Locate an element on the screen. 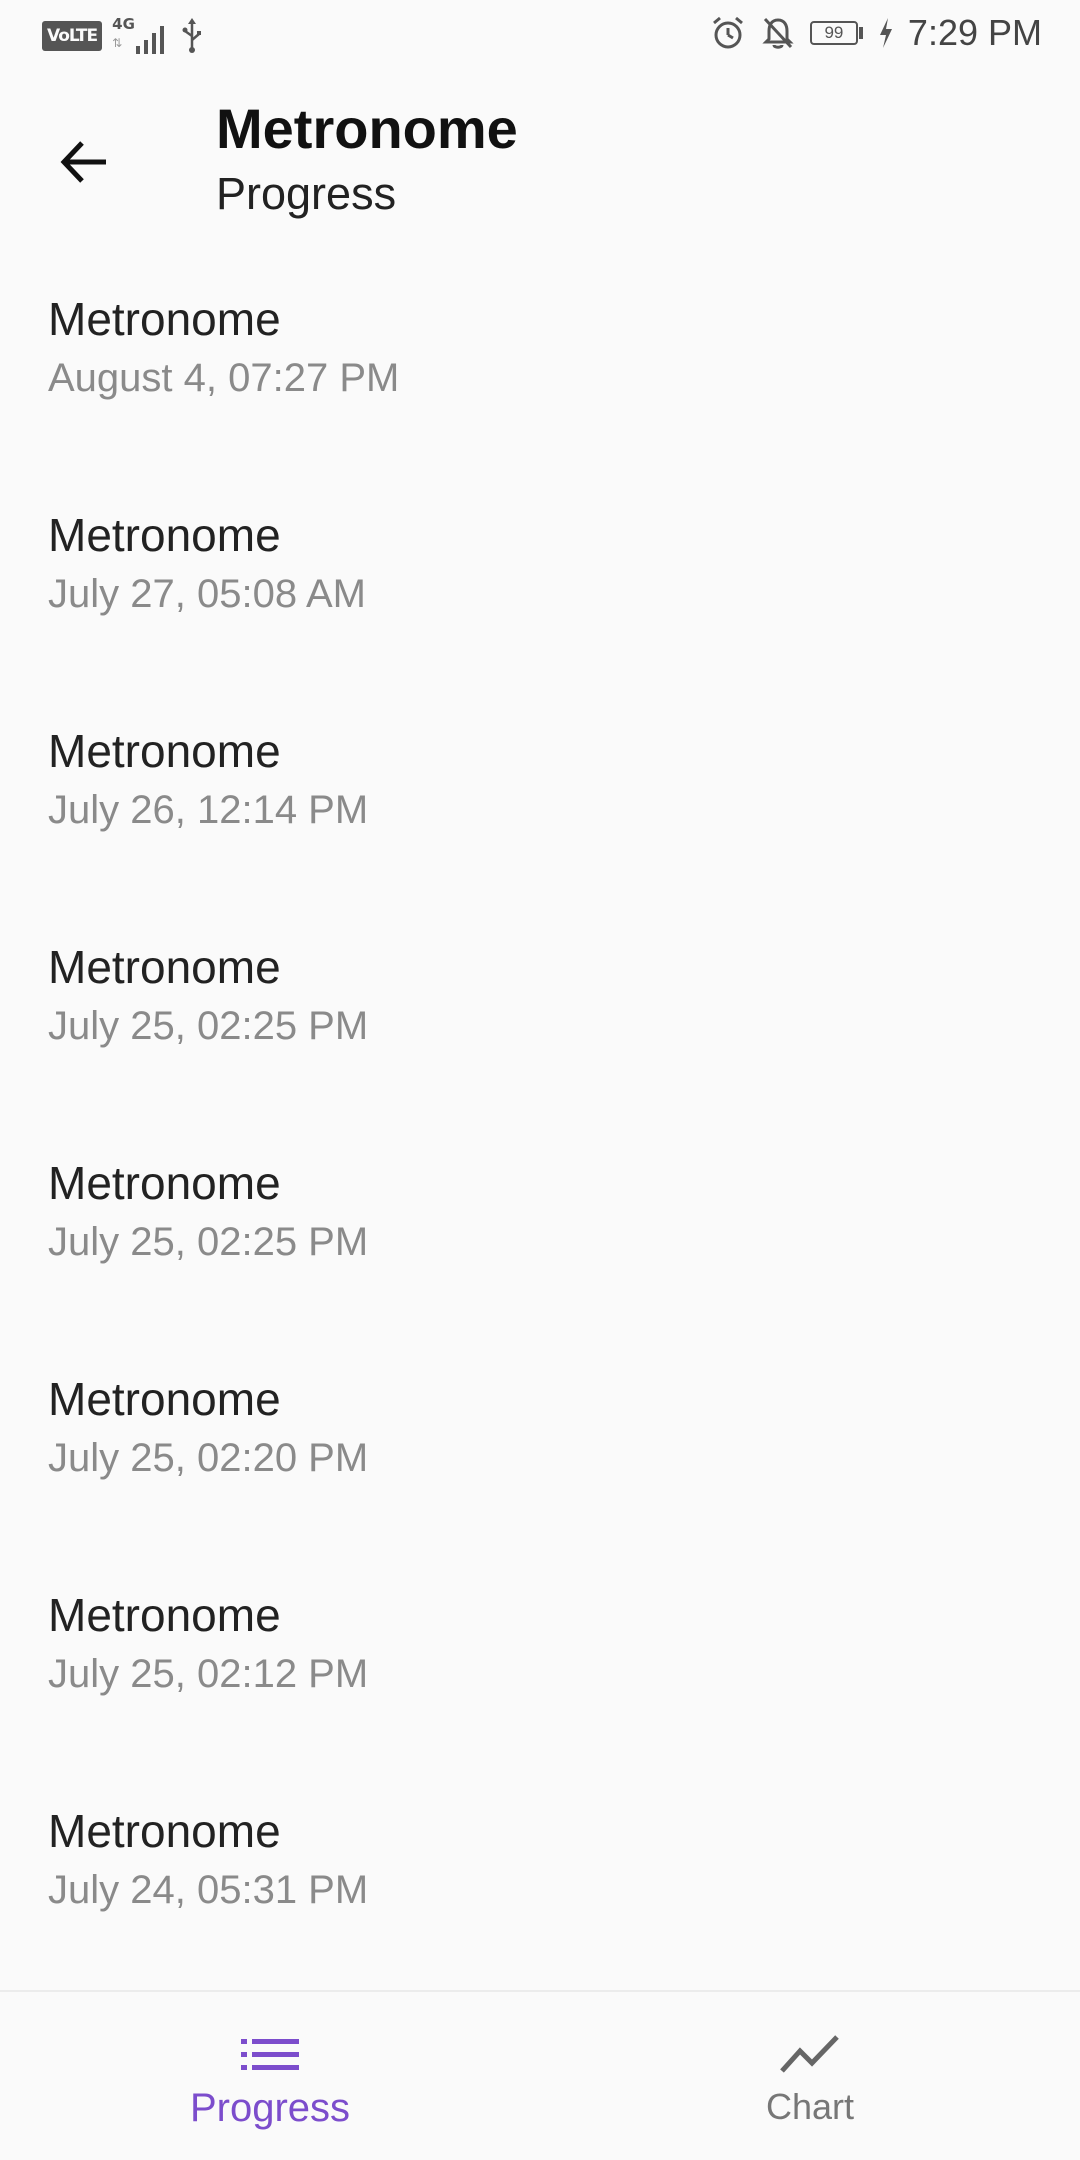 Image resolution: width=1080 pixels, height=2160 pixels. item-date: July 25, 02:12 PM is located at coordinates (208, 1674).